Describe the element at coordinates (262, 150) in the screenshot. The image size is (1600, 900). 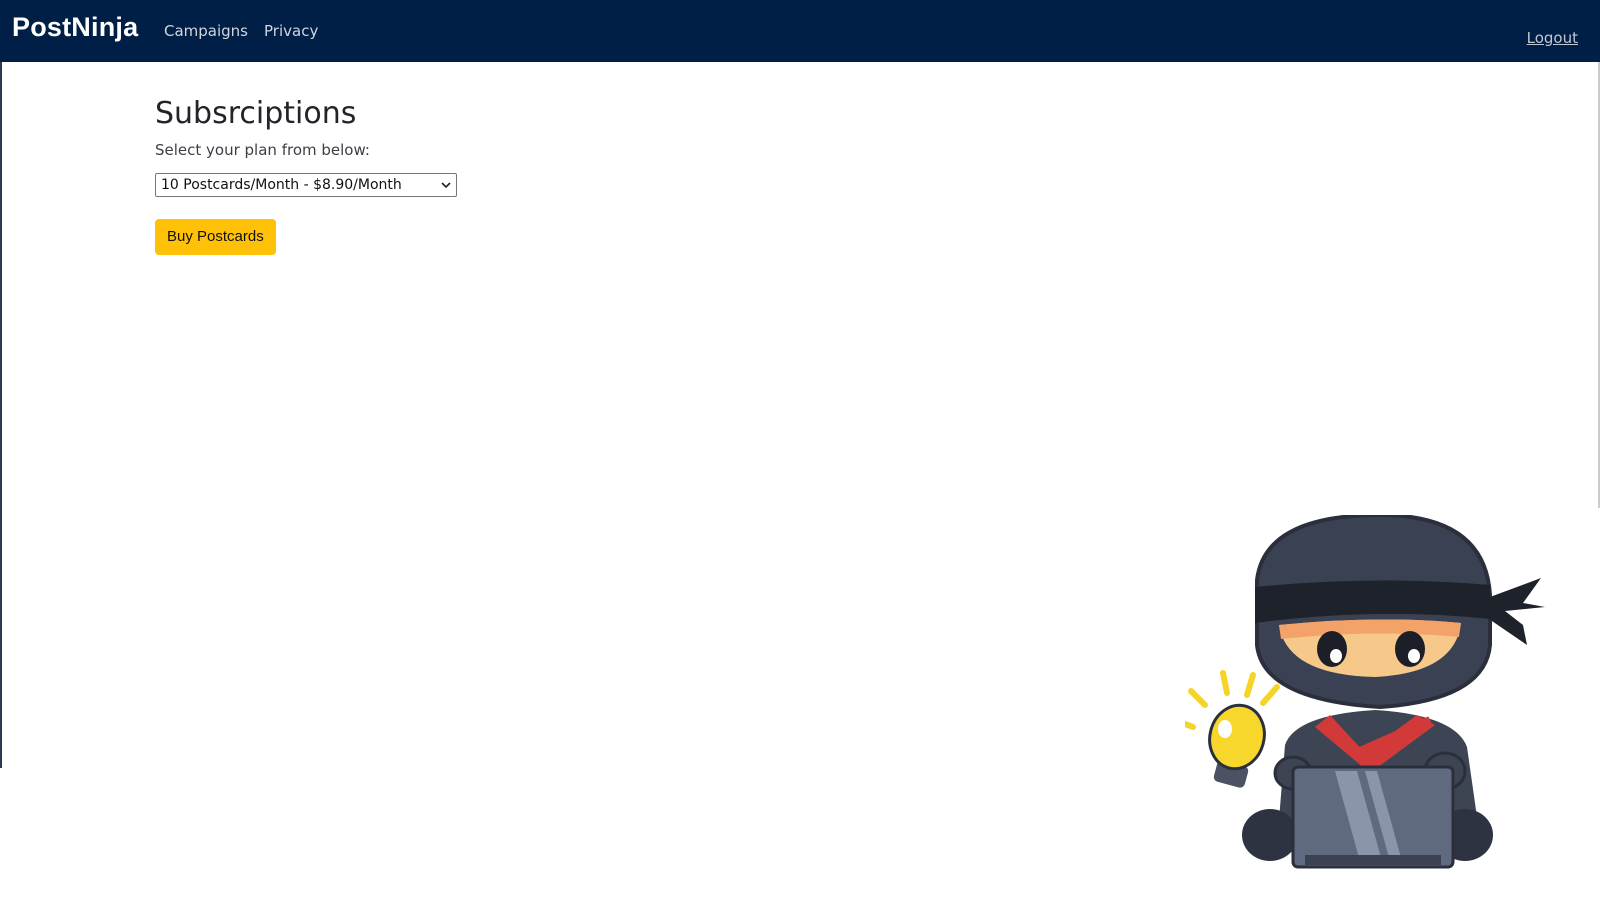
I see `plan-instructions: Select your plan from below:` at that location.